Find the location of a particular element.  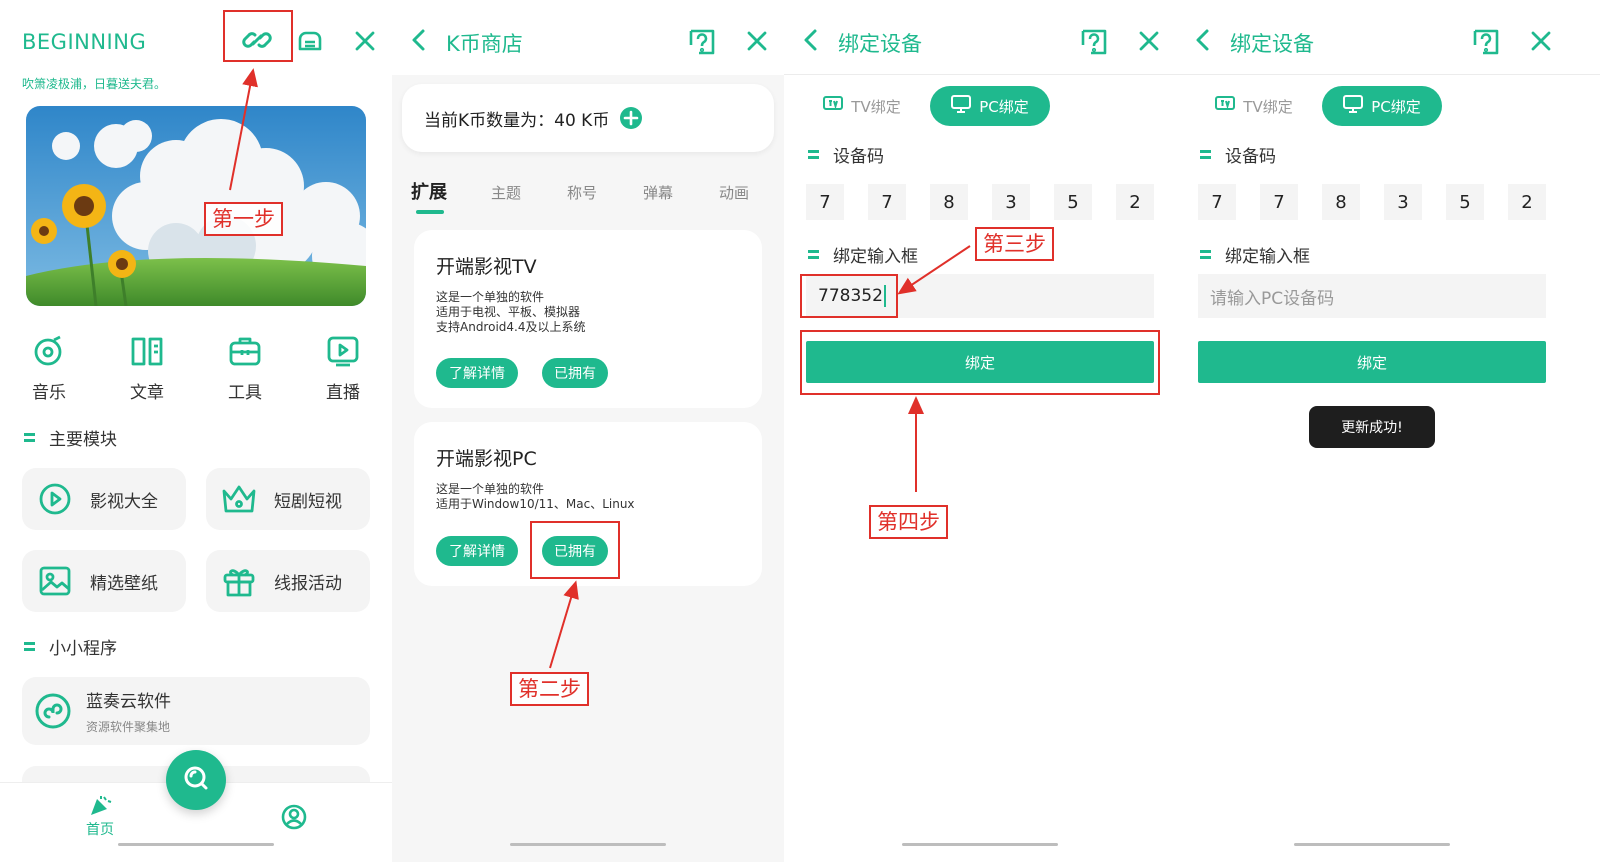

step1-label: 第一步 is located at coordinates (243, 219).